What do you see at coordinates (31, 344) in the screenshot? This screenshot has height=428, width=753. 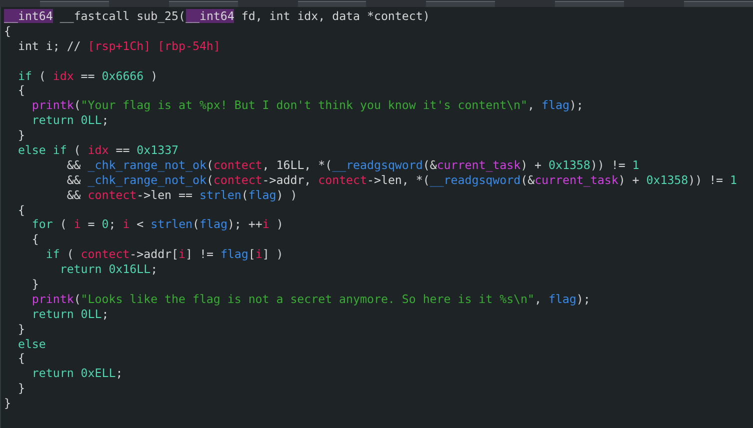 I see `code-line: else` at bounding box center [31, 344].